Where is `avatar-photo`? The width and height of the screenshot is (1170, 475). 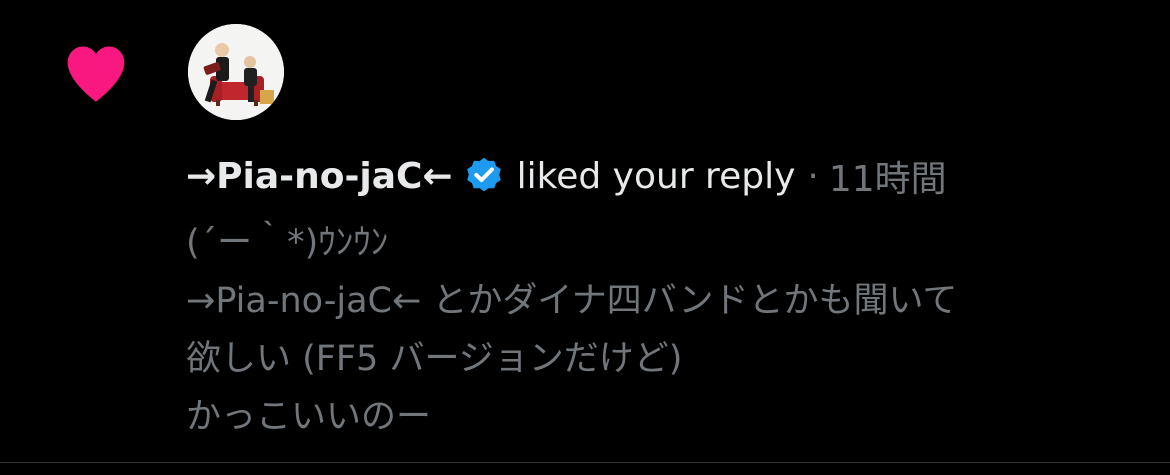
avatar-photo is located at coordinates (236, 72).